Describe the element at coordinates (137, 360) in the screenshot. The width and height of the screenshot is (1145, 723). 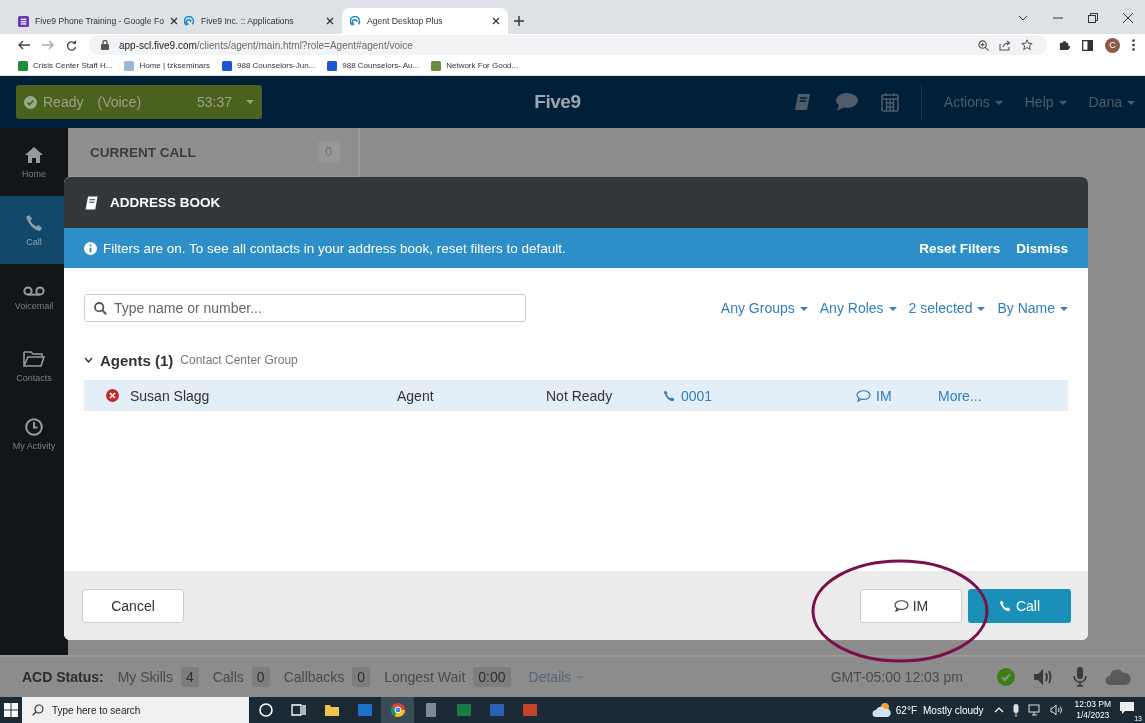
I see `group-name: Agents (1)` at that location.